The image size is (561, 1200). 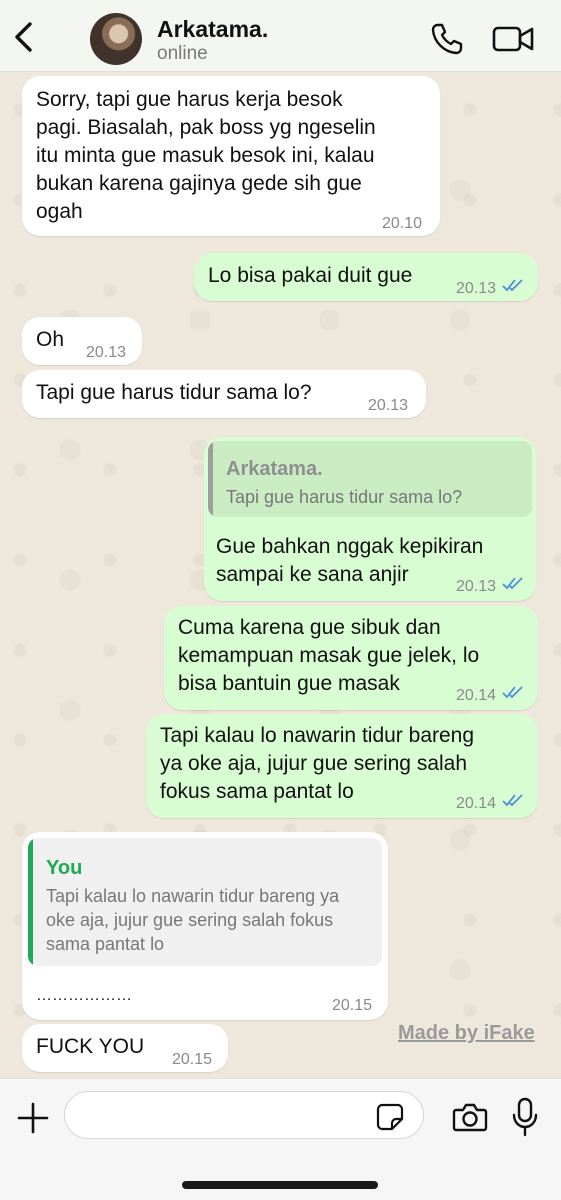 I want to click on quote-author: You, so click(x=64, y=868).